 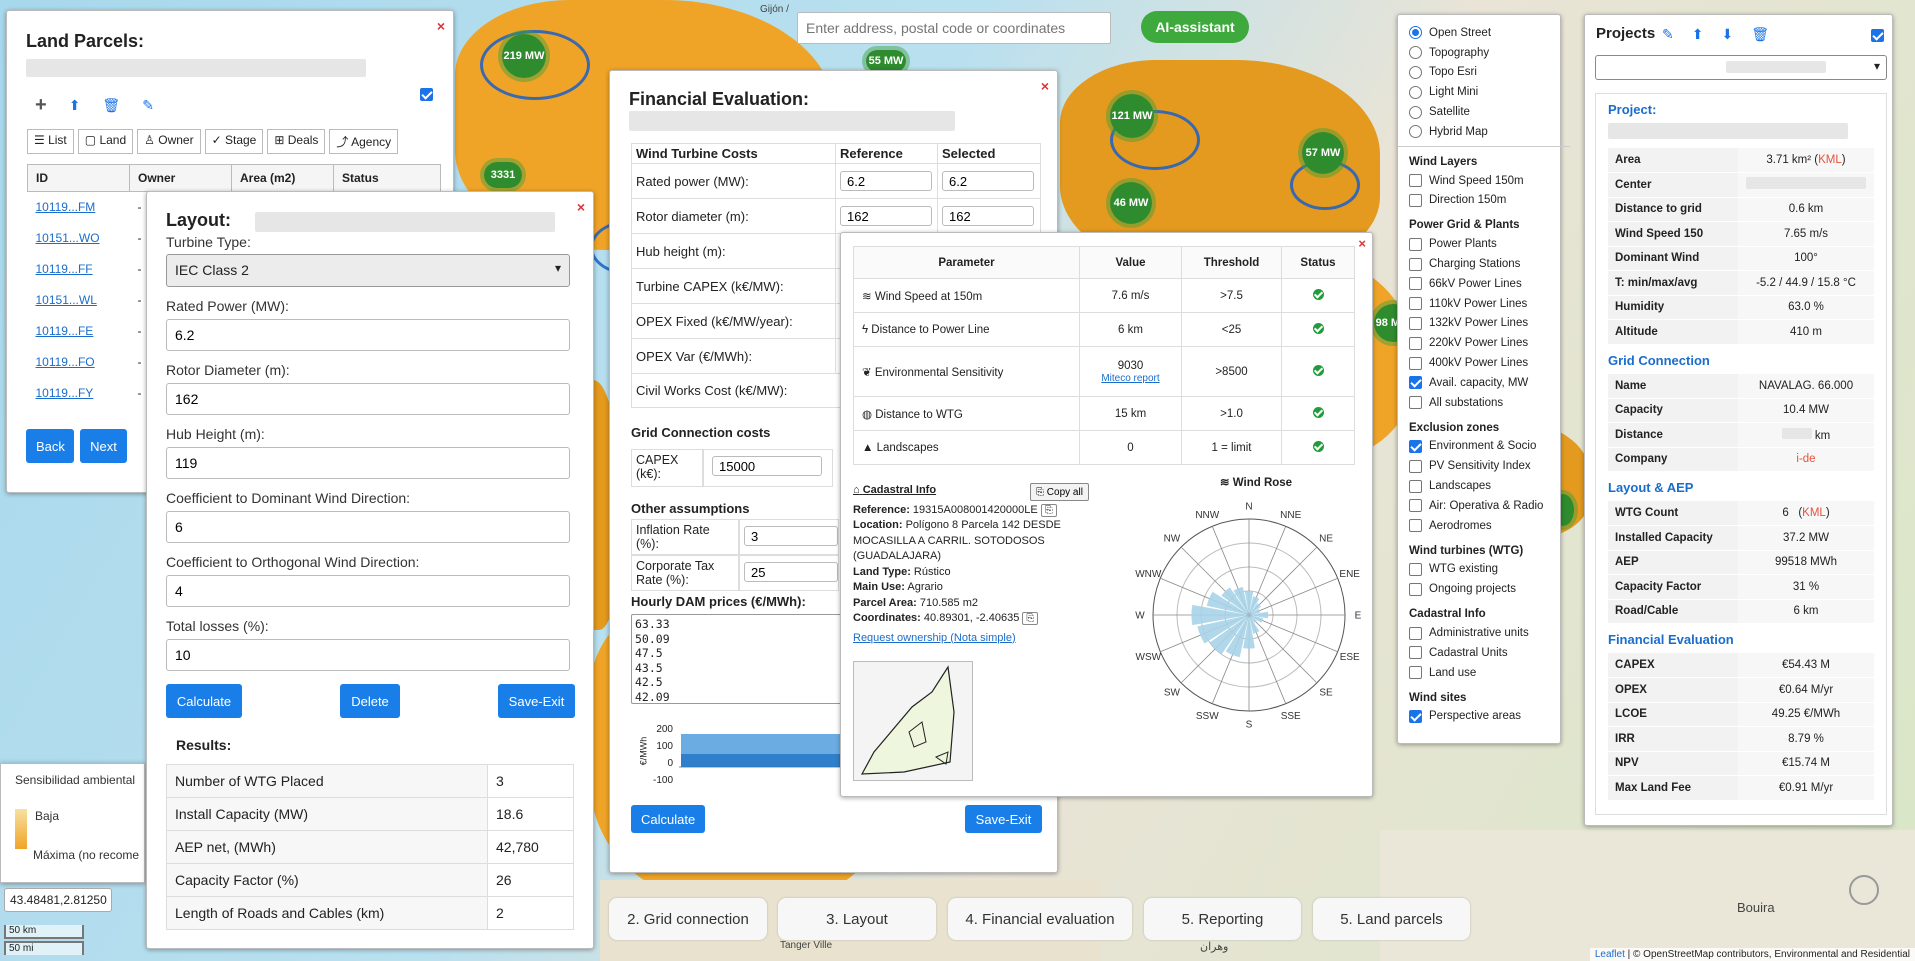 I want to click on download-icon: ⬇, so click(x=1727, y=34).